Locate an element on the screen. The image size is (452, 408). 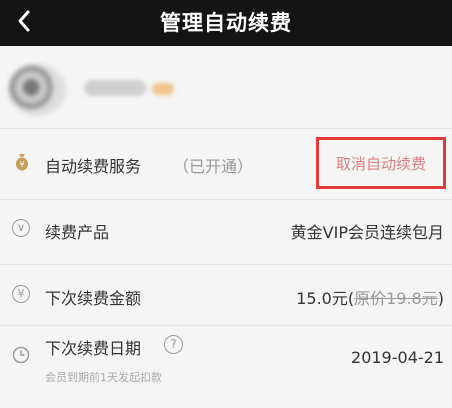
page-title: 管理自动续费 is located at coordinates (226, 23).